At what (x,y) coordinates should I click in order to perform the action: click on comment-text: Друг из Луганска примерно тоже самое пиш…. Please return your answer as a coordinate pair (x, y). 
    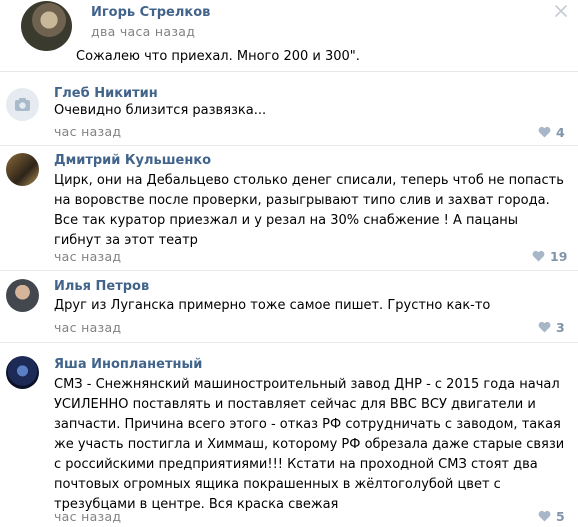
    Looking at the image, I should click on (272, 305).